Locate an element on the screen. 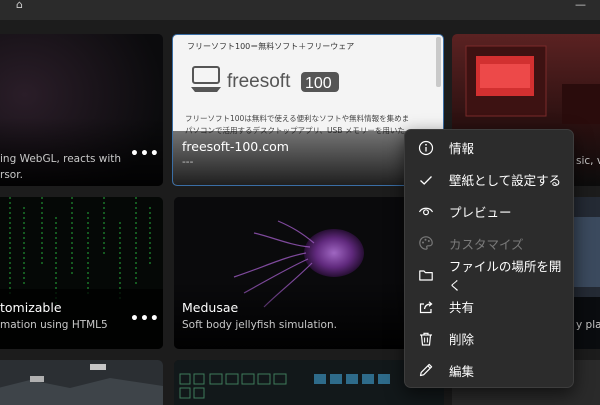  card-title: Medusae is located at coordinates (210, 307).